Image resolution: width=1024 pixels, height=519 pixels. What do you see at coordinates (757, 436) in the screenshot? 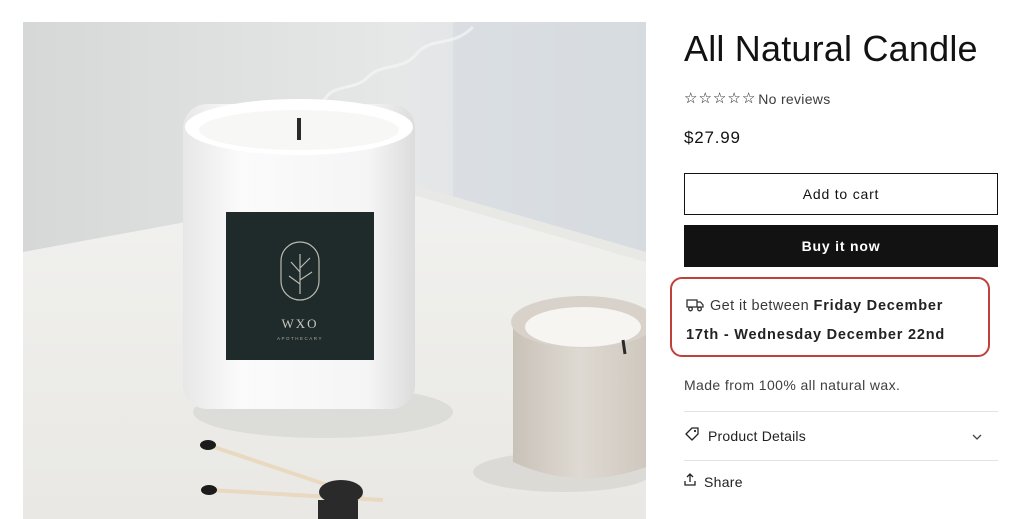
I see `product-details-label: Product Details` at bounding box center [757, 436].